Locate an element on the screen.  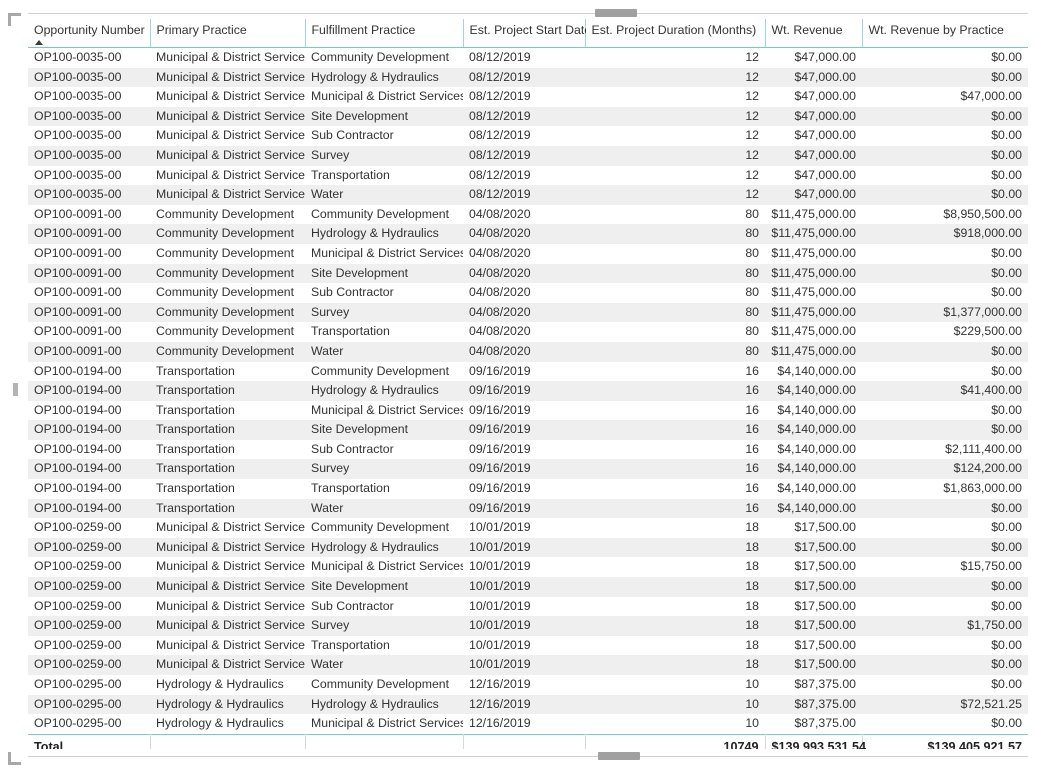
cell-fulfillment_practice: Community Development is located at coordinates (380, 57).